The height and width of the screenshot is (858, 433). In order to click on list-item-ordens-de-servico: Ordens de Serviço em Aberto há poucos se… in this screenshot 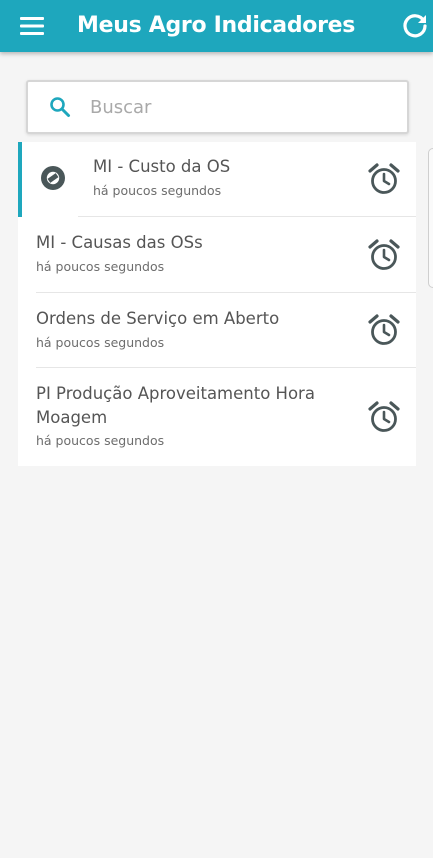, I will do `click(217, 330)`.